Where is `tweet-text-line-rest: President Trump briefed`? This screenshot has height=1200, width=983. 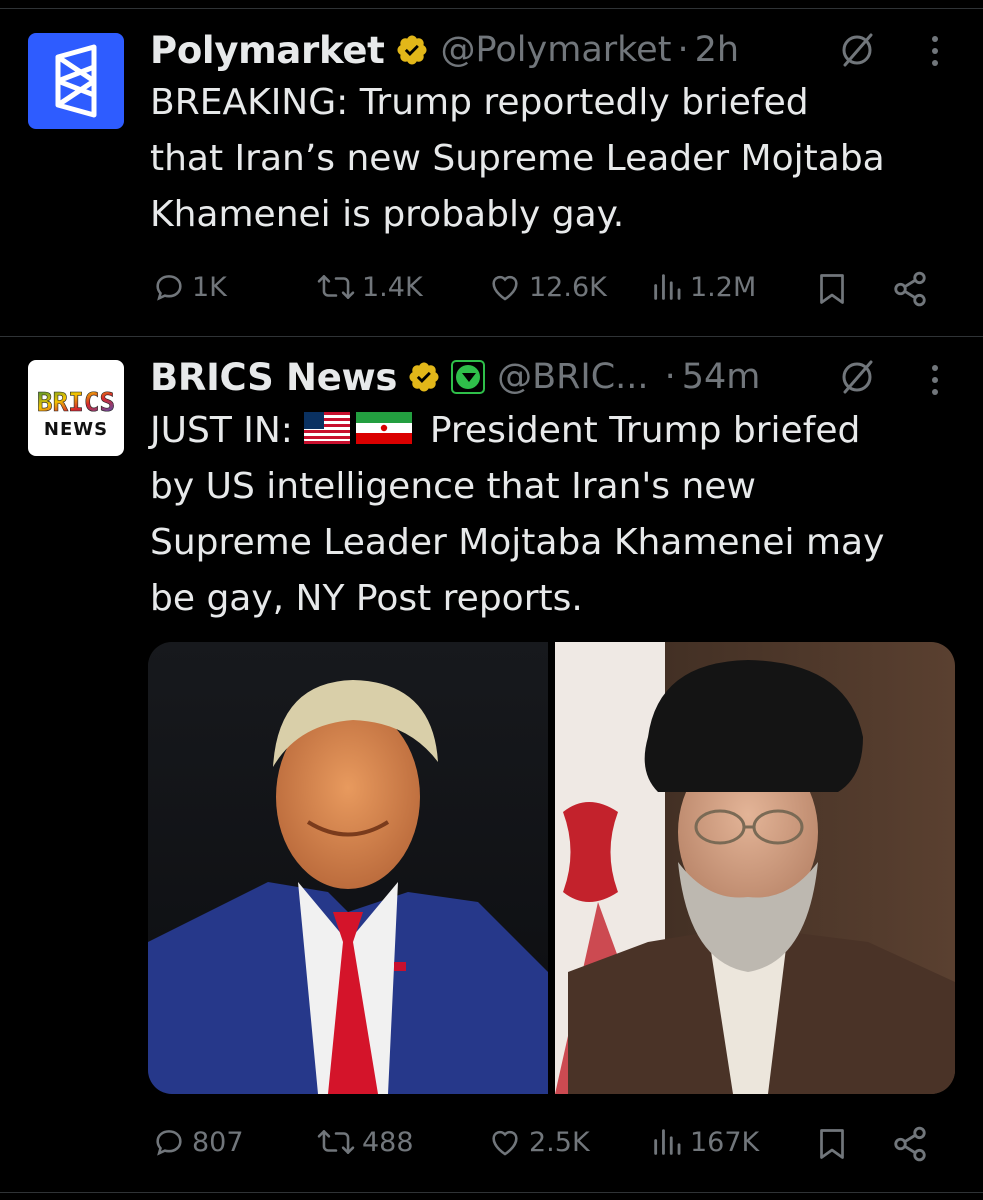 tweet-text-line-rest: President Trump briefed is located at coordinates (645, 430).